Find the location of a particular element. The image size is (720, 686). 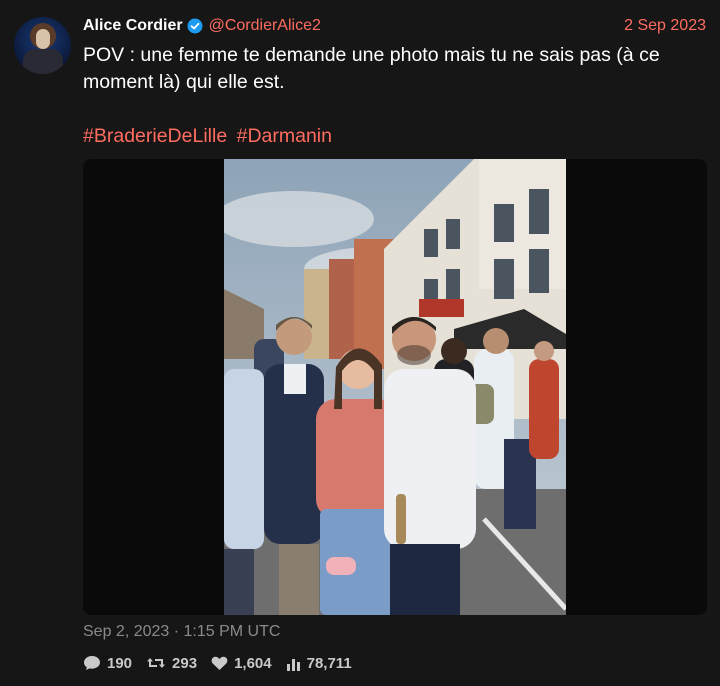

like-count: 1,604 is located at coordinates (253, 663).